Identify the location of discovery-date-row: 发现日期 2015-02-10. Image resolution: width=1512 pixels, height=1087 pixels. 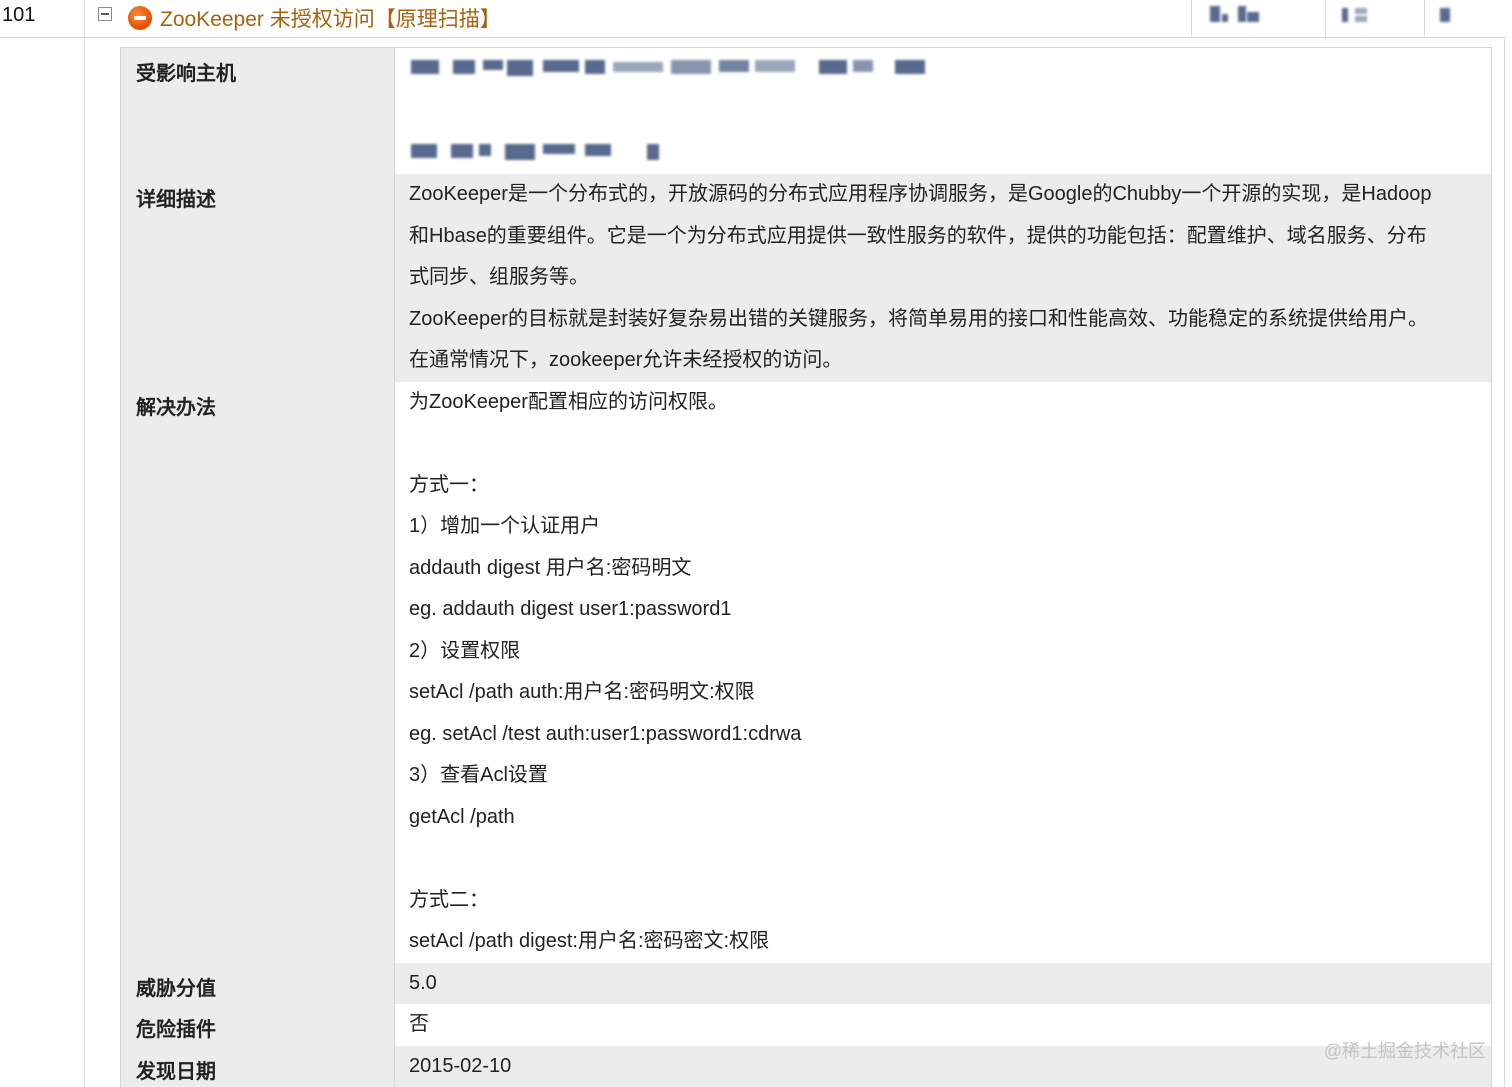
(806, 1066).